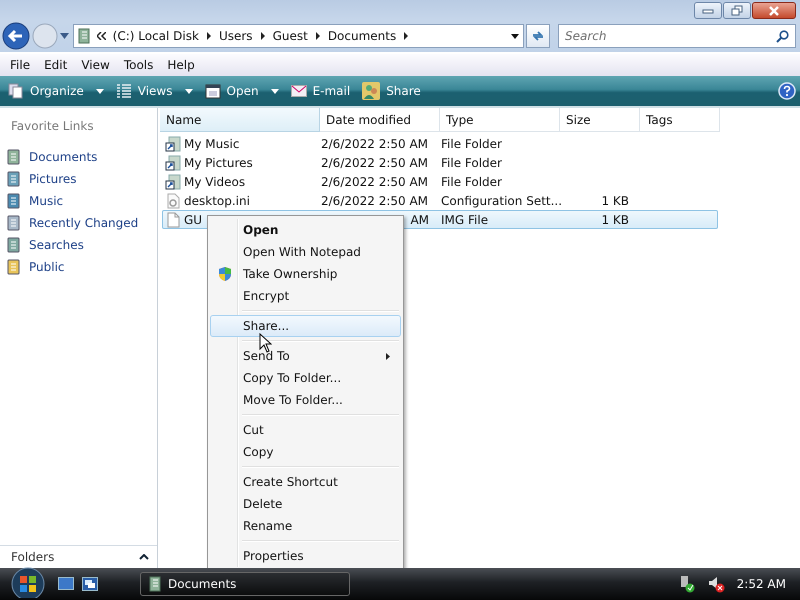 This screenshot has height=600, width=800. Describe the element at coordinates (218, 163) in the screenshot. I see `file-name: My Pictures` at that location.